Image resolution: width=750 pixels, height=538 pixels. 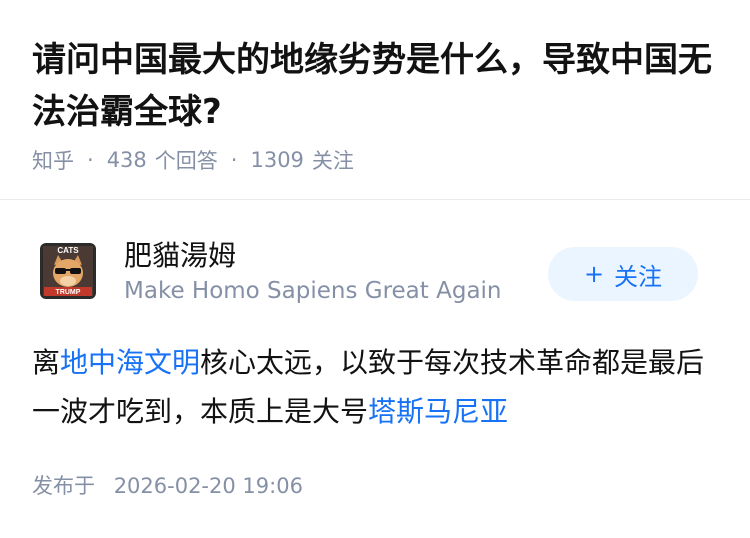 I want to click on cat-trump-avatar-icon: CATS TRUMP, so click(x=68, y=271).